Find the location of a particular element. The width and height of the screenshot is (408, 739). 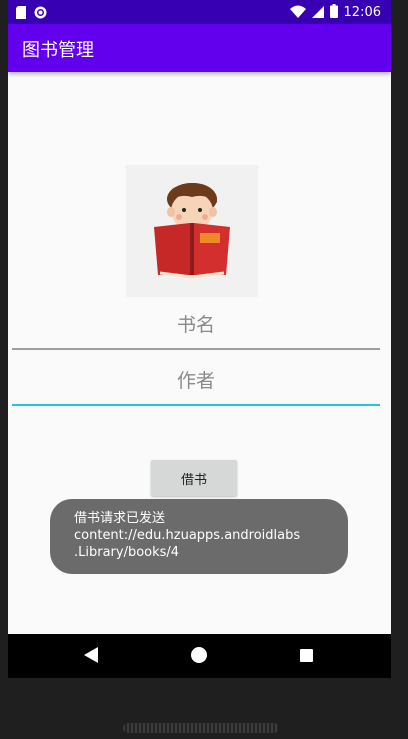

app-title: 图书管理 is located at coordinates (58, 50).